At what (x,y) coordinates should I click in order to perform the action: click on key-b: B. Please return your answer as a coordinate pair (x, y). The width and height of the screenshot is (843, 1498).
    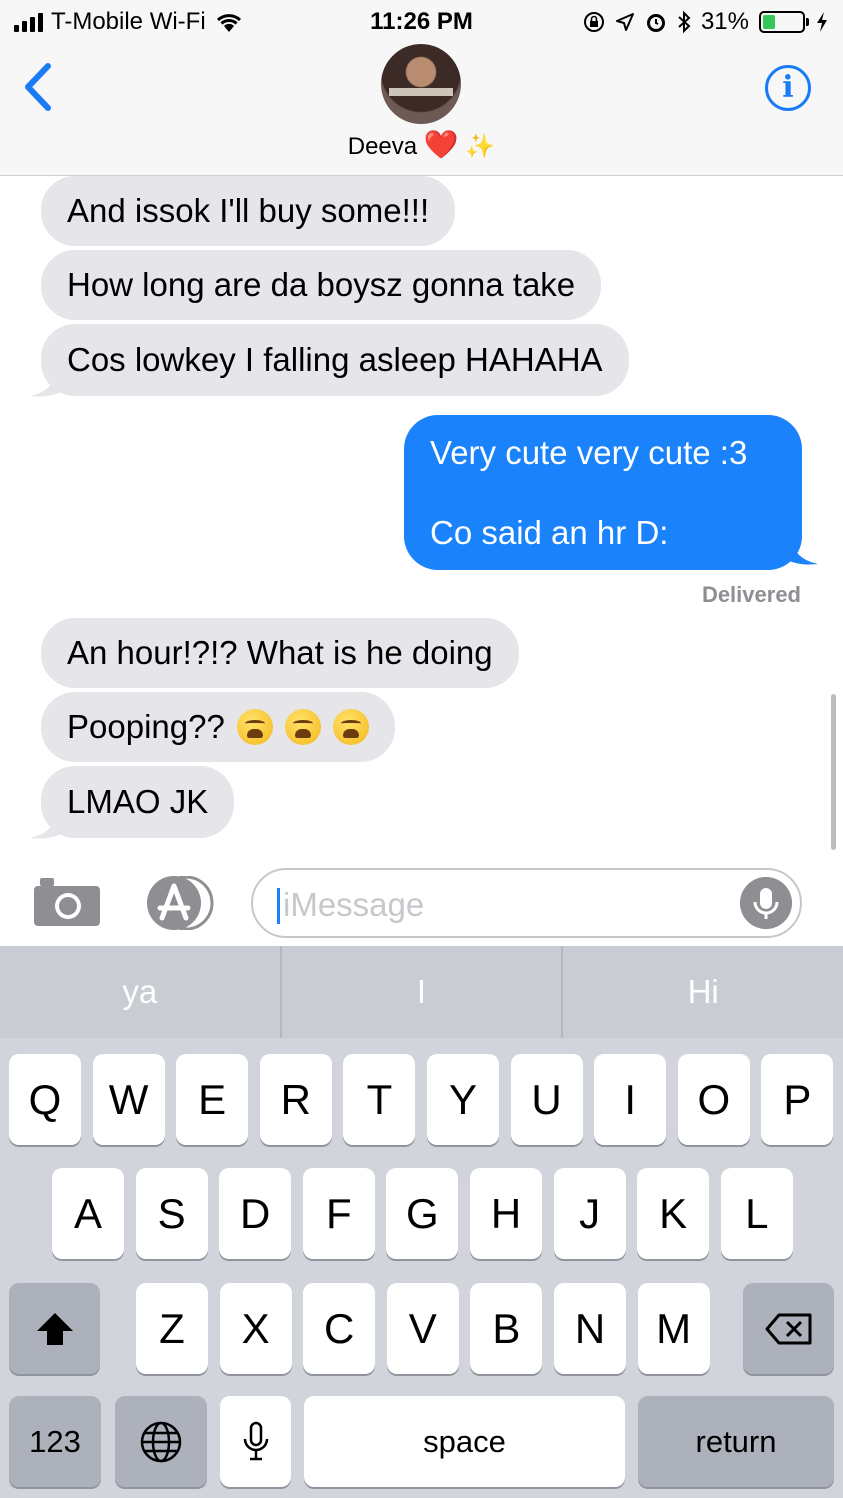
    Looking at the image, I should click on (506, 1328).